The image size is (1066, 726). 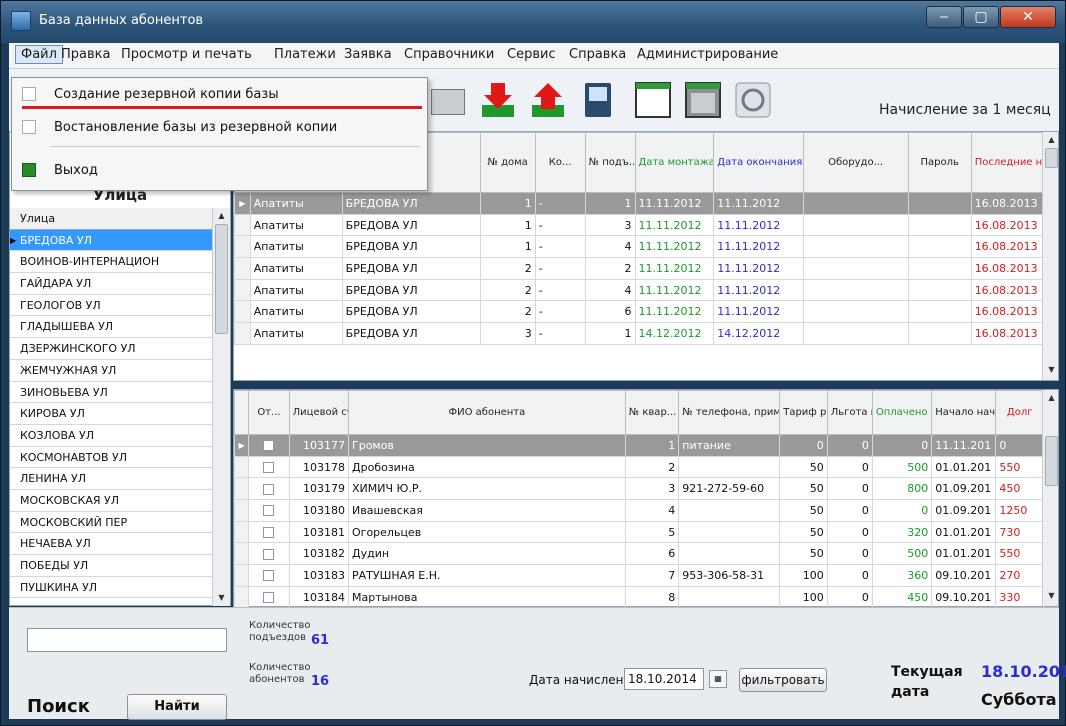 What do you see at coordinates (487, 467) in the screenshot?
I see `table-cell: Дробозина` at bounding box center [487, 467].